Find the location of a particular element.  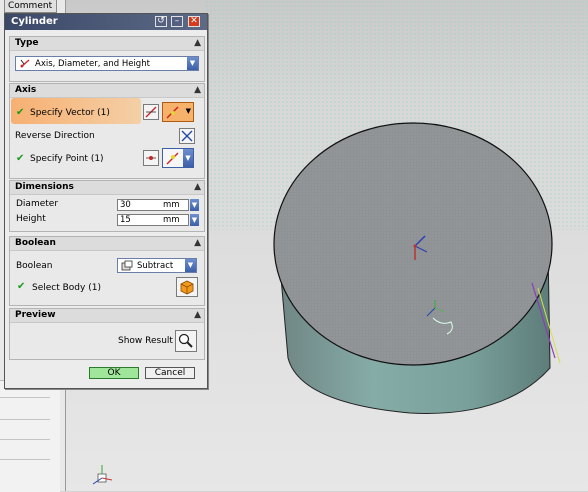

height-input: 15 mm is located at coordinates (153, 220).